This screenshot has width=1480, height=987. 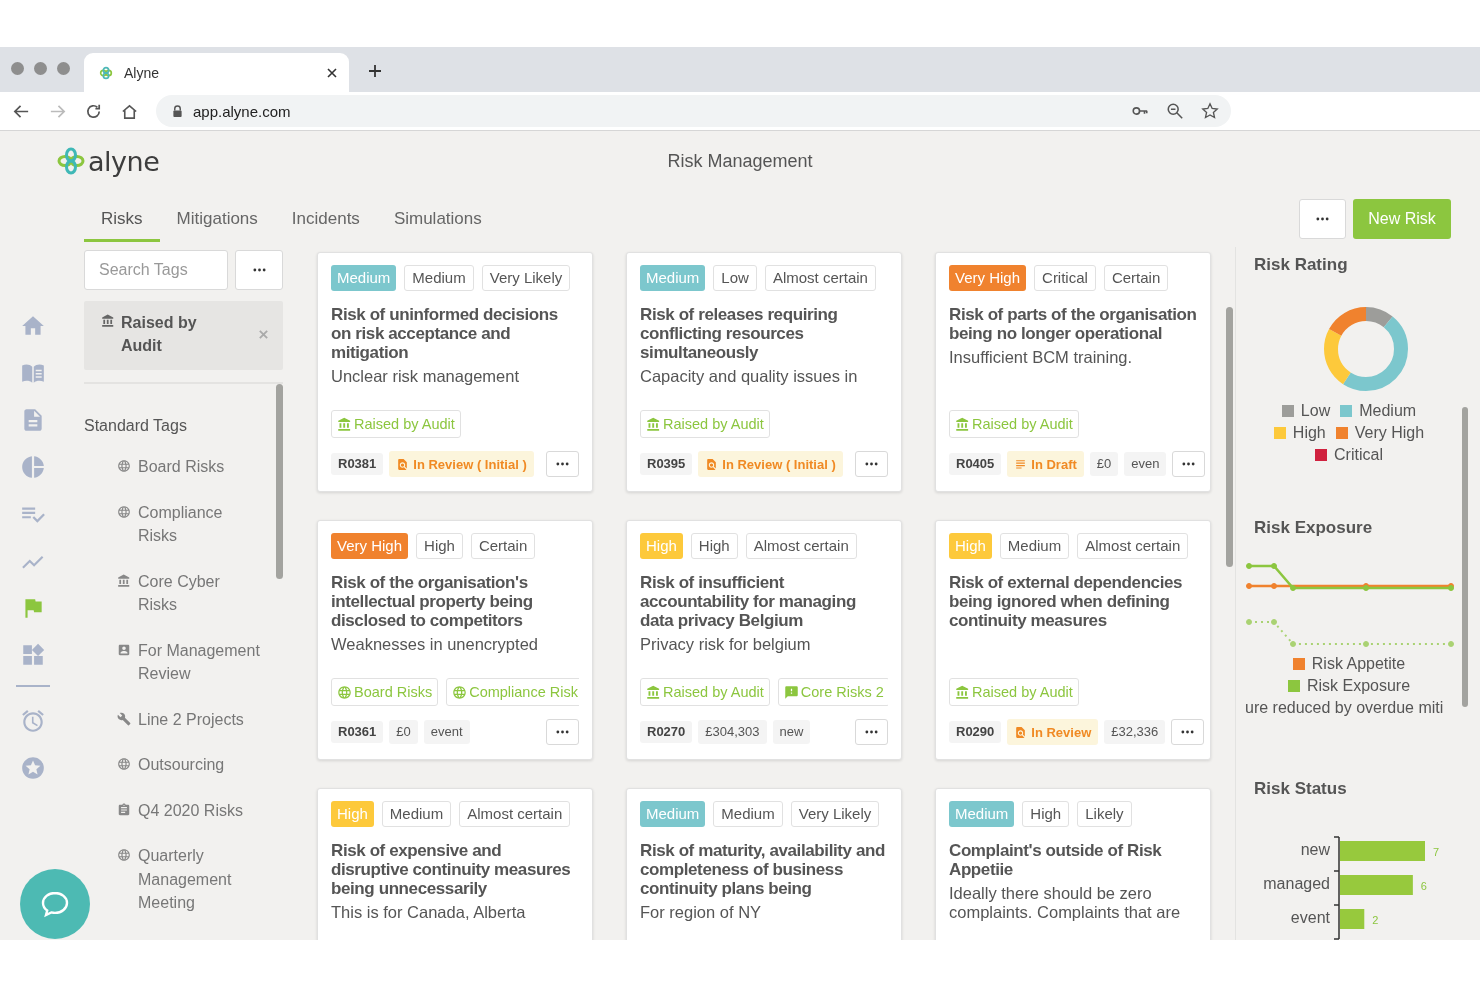 What do you see at coordinates (451, 869) in the screenshot?
I see `risk-title: Risk of expensive and disruptive continuity measures being unnecessarily` at bounding box center [451, 869].